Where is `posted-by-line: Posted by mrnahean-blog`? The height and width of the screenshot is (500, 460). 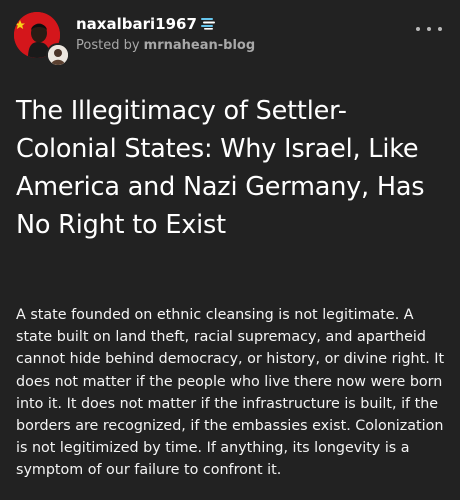
posted-by-line: Posted by mrnahean-blog is located at coordinates (165, 45).